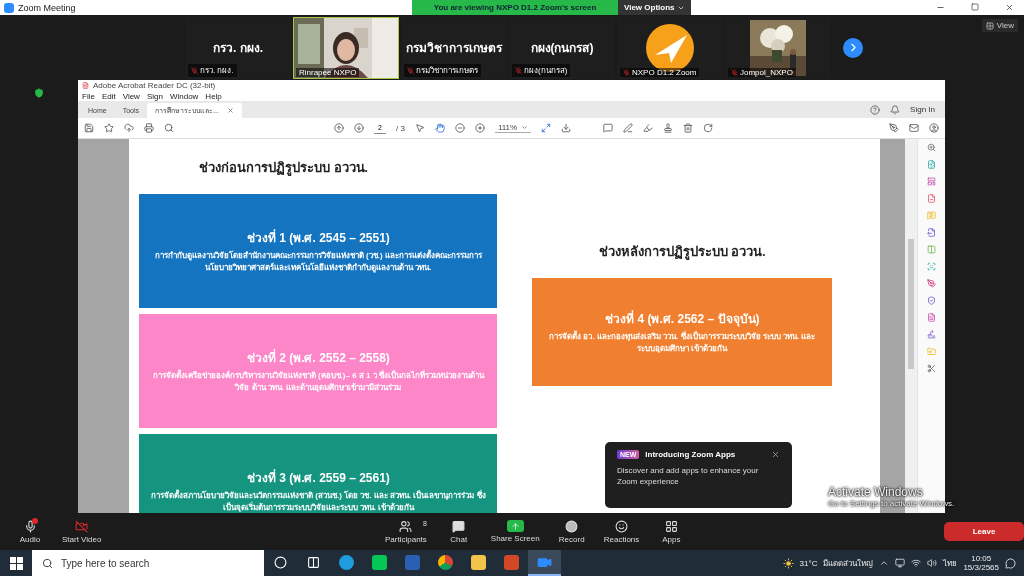  What do you see at coordinates (914, 128) in the screenshot?
I see `mail-icon` at bounding box center [914, 128].